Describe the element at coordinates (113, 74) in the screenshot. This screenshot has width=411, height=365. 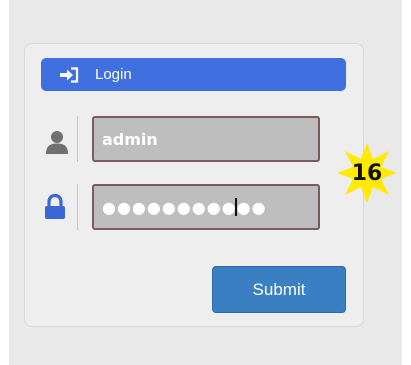
I see `login-header-label: Login` at that location.